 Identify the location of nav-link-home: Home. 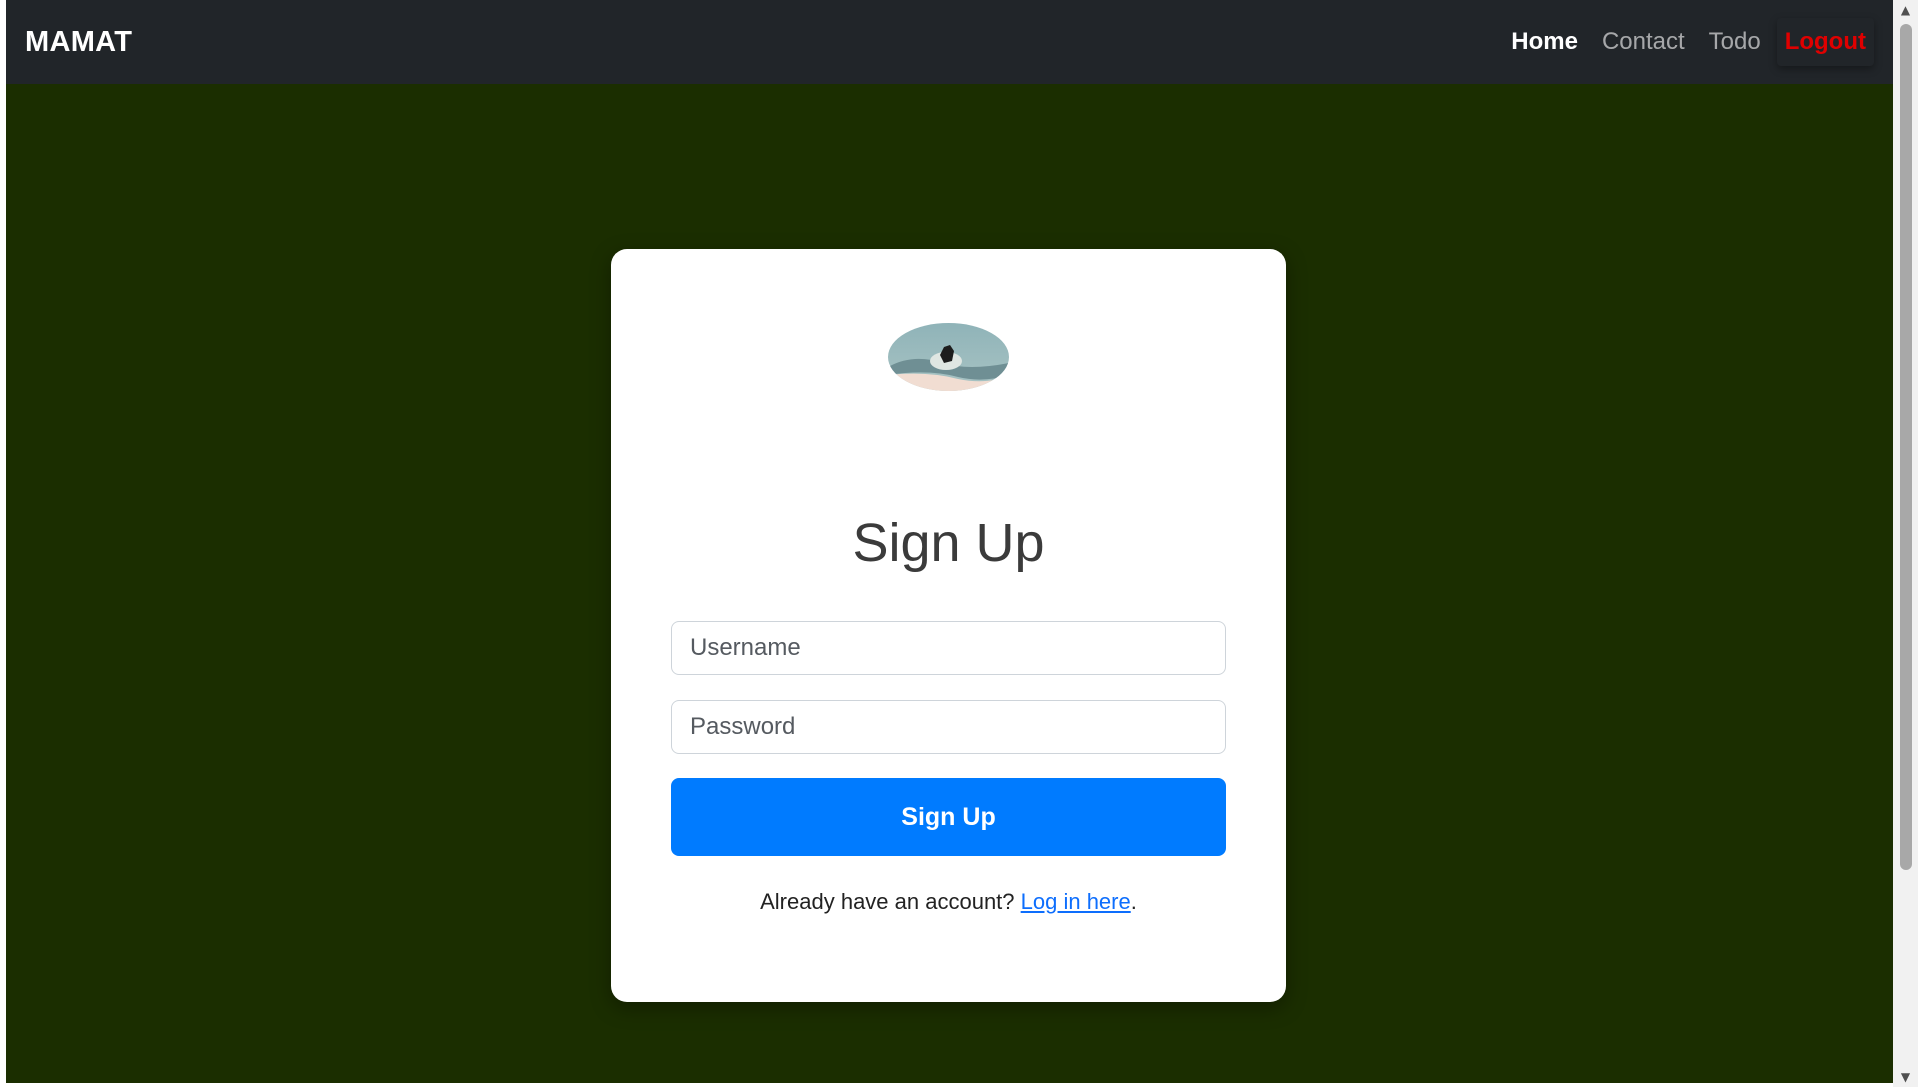
(1544, 42).